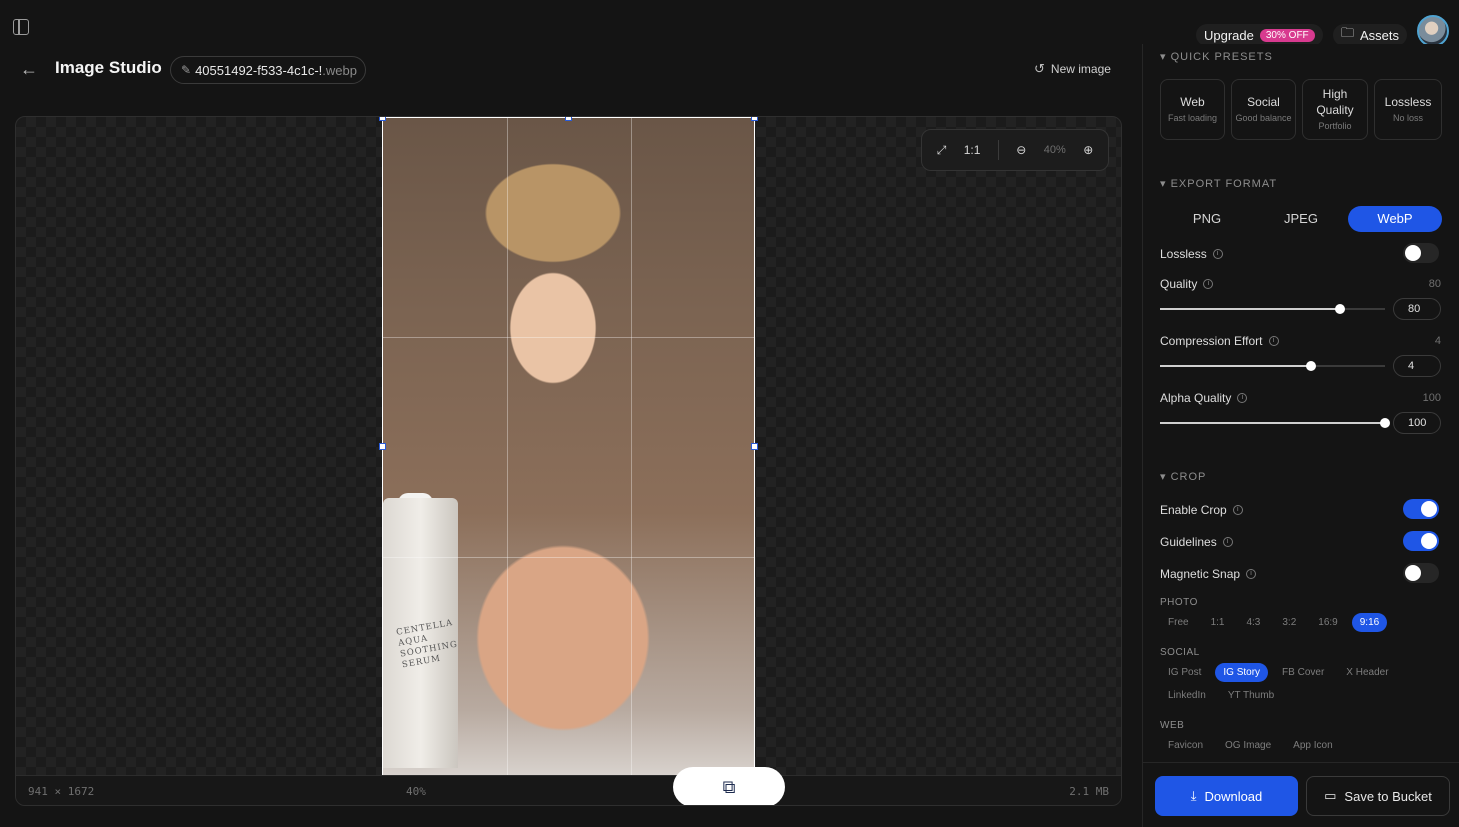 The width and height of the screenshot is (1459, 827). Describe the element at coordinates (1200, 574) in the screenshot. I see `magnetic-snap-label: Magnetic Snap` at that location.